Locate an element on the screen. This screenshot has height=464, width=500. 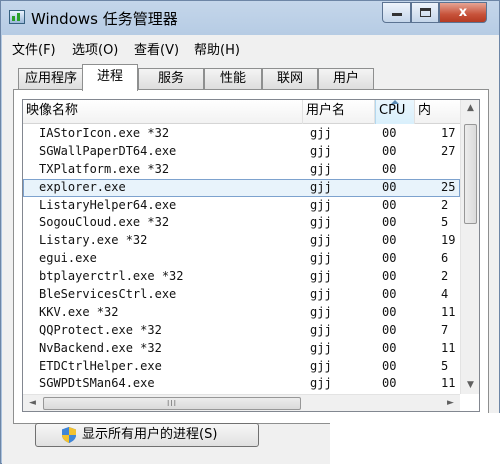
process-name: egui.exe is located at coordinates (68, 258).